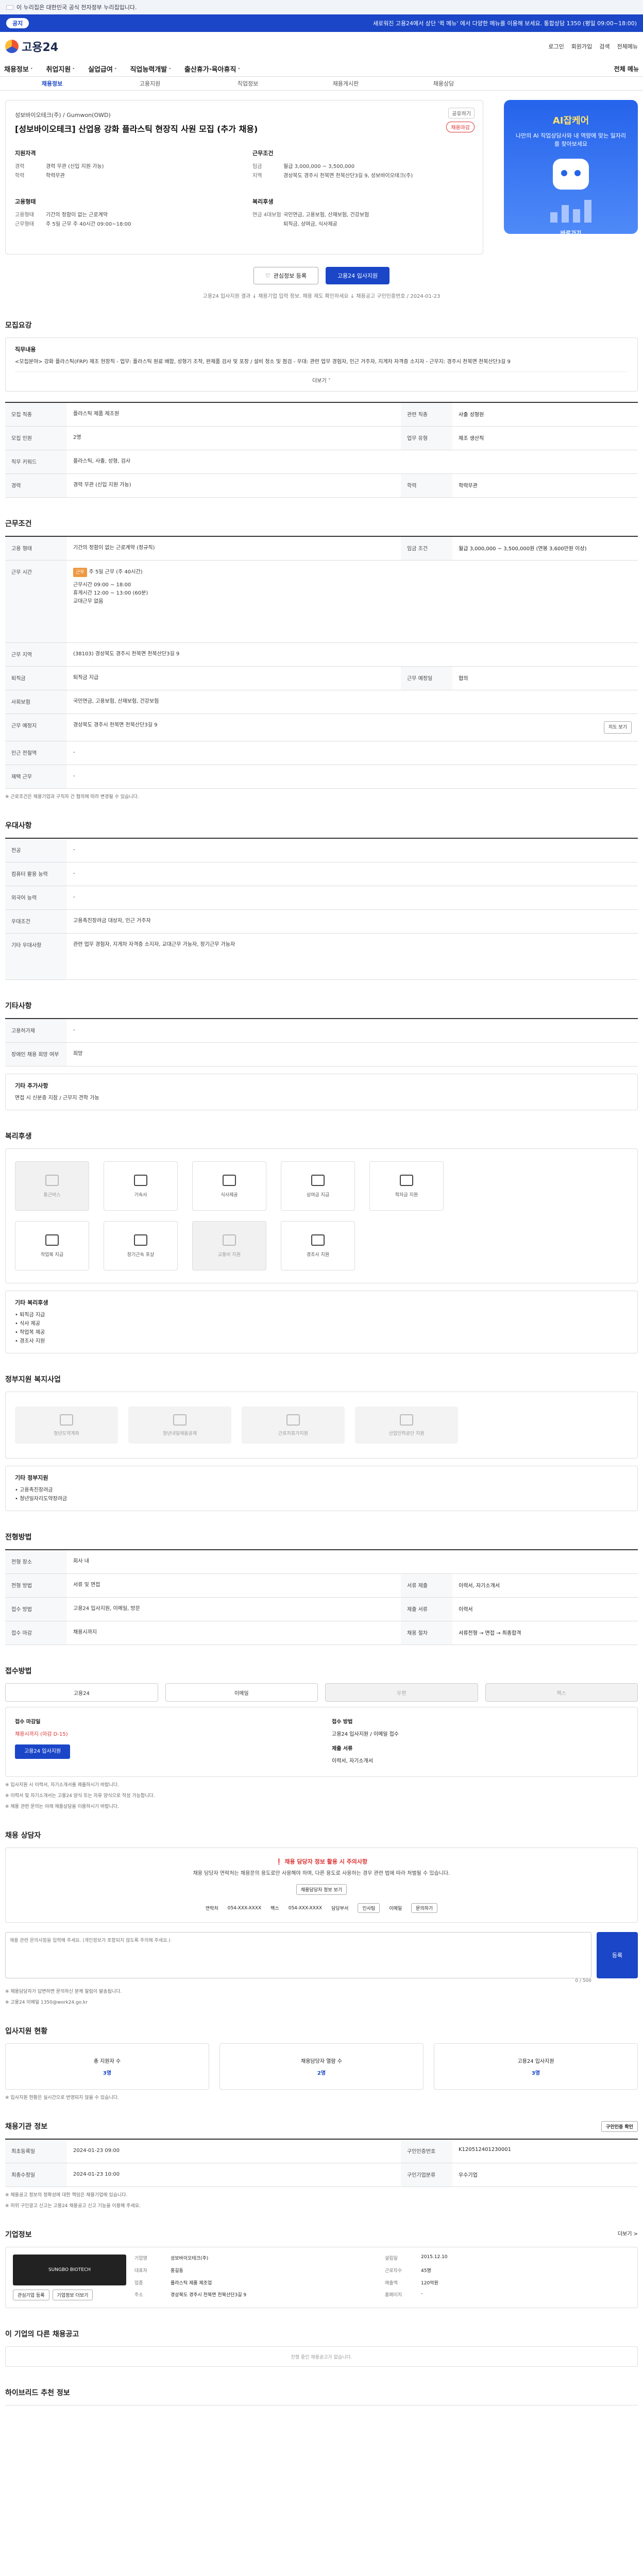  What do you see at coordinates (36, 921) in the screenshot?
I see `row-key: 우대조건` at bounding box center [36, 921].